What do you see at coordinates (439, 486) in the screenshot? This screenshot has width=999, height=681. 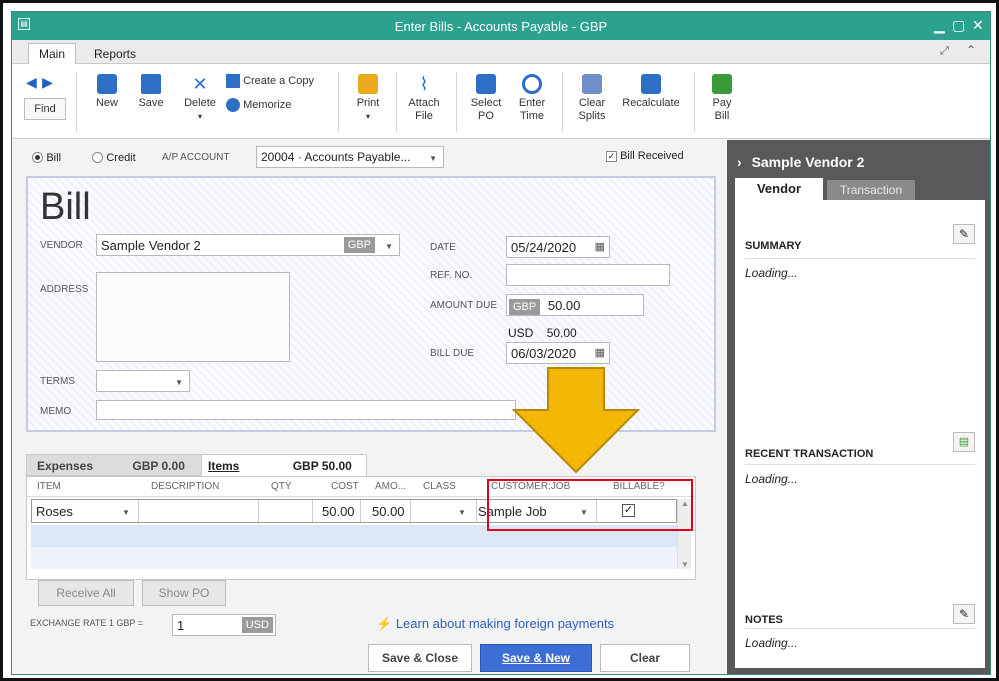 I see `column-header: CLASS` at bounding box center [439, 486].